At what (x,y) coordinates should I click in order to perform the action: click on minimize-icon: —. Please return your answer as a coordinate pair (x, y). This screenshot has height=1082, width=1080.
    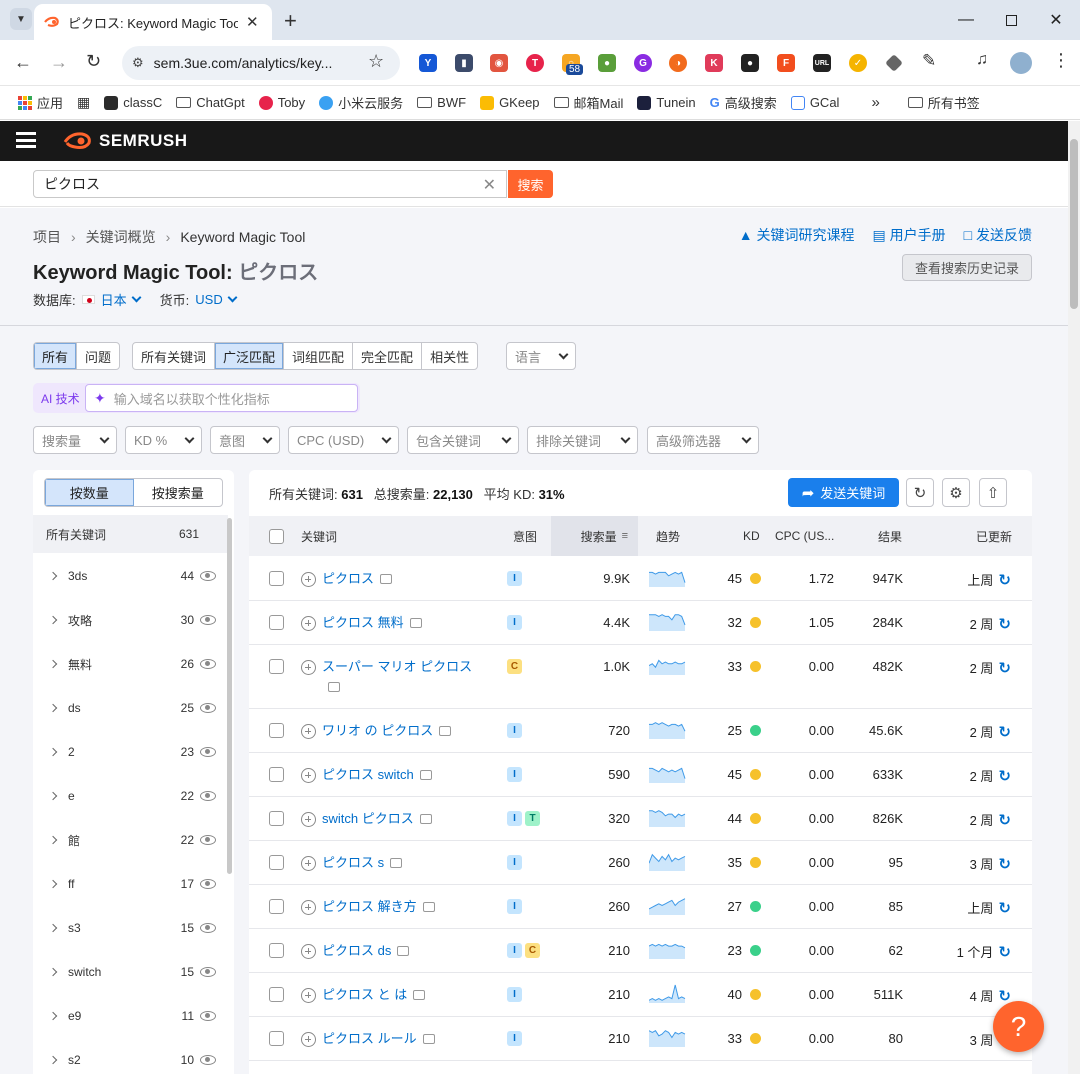
    Looking at the image, I should click on (966, 20).